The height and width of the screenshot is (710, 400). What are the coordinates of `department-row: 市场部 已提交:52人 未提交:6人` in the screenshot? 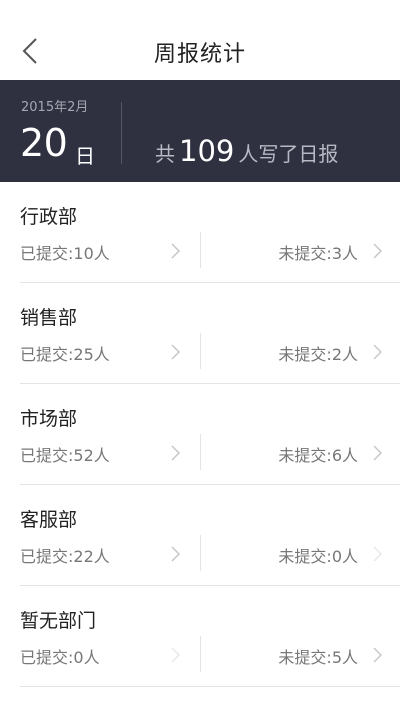 It's located at (200, 434).